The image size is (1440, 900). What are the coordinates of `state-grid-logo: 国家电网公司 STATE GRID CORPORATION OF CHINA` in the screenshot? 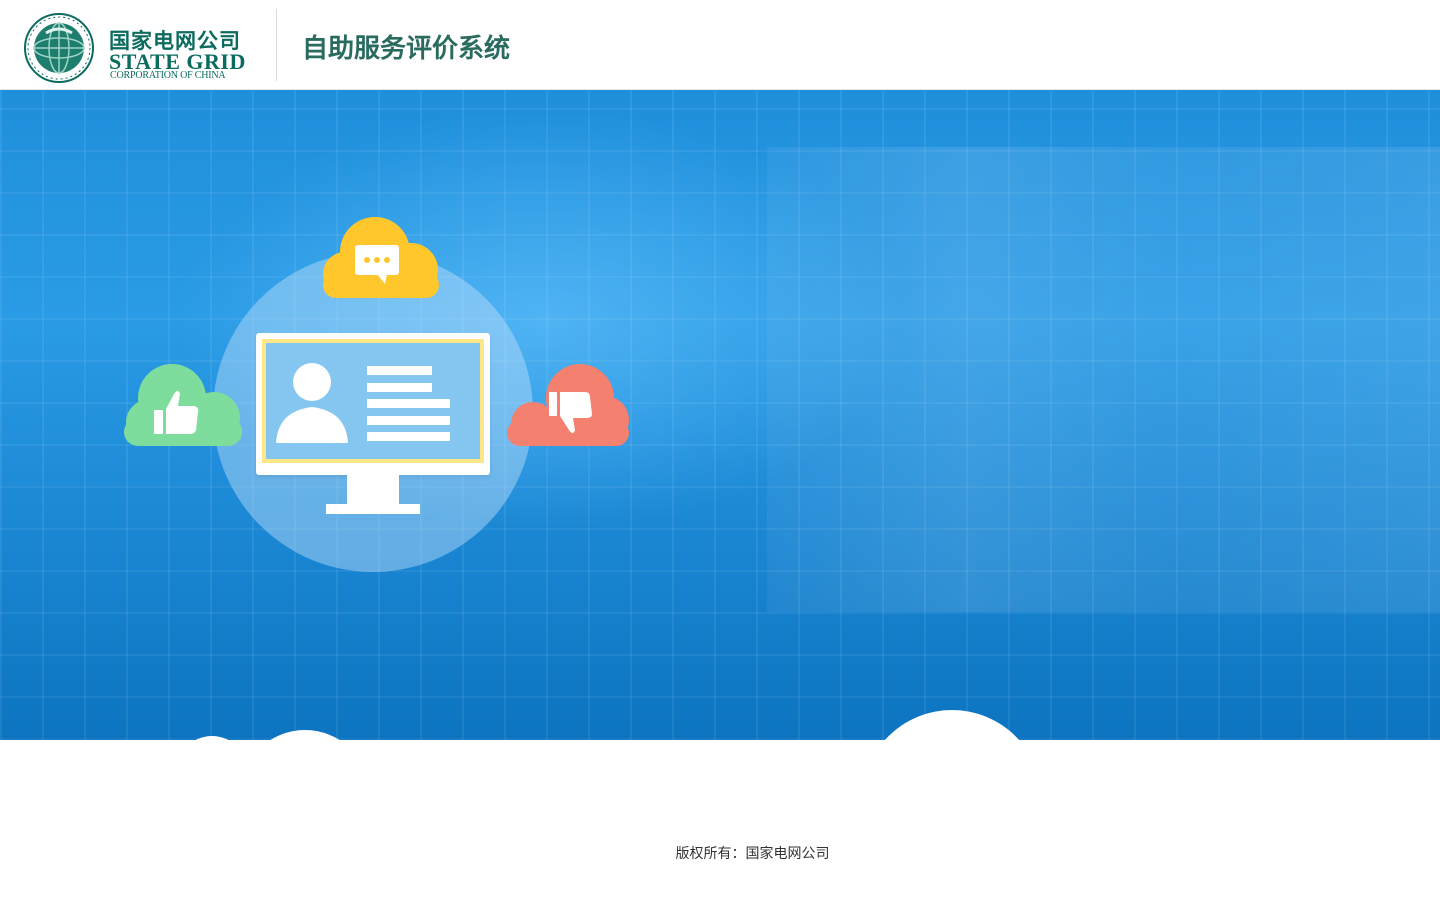 It's located at (134, 46).